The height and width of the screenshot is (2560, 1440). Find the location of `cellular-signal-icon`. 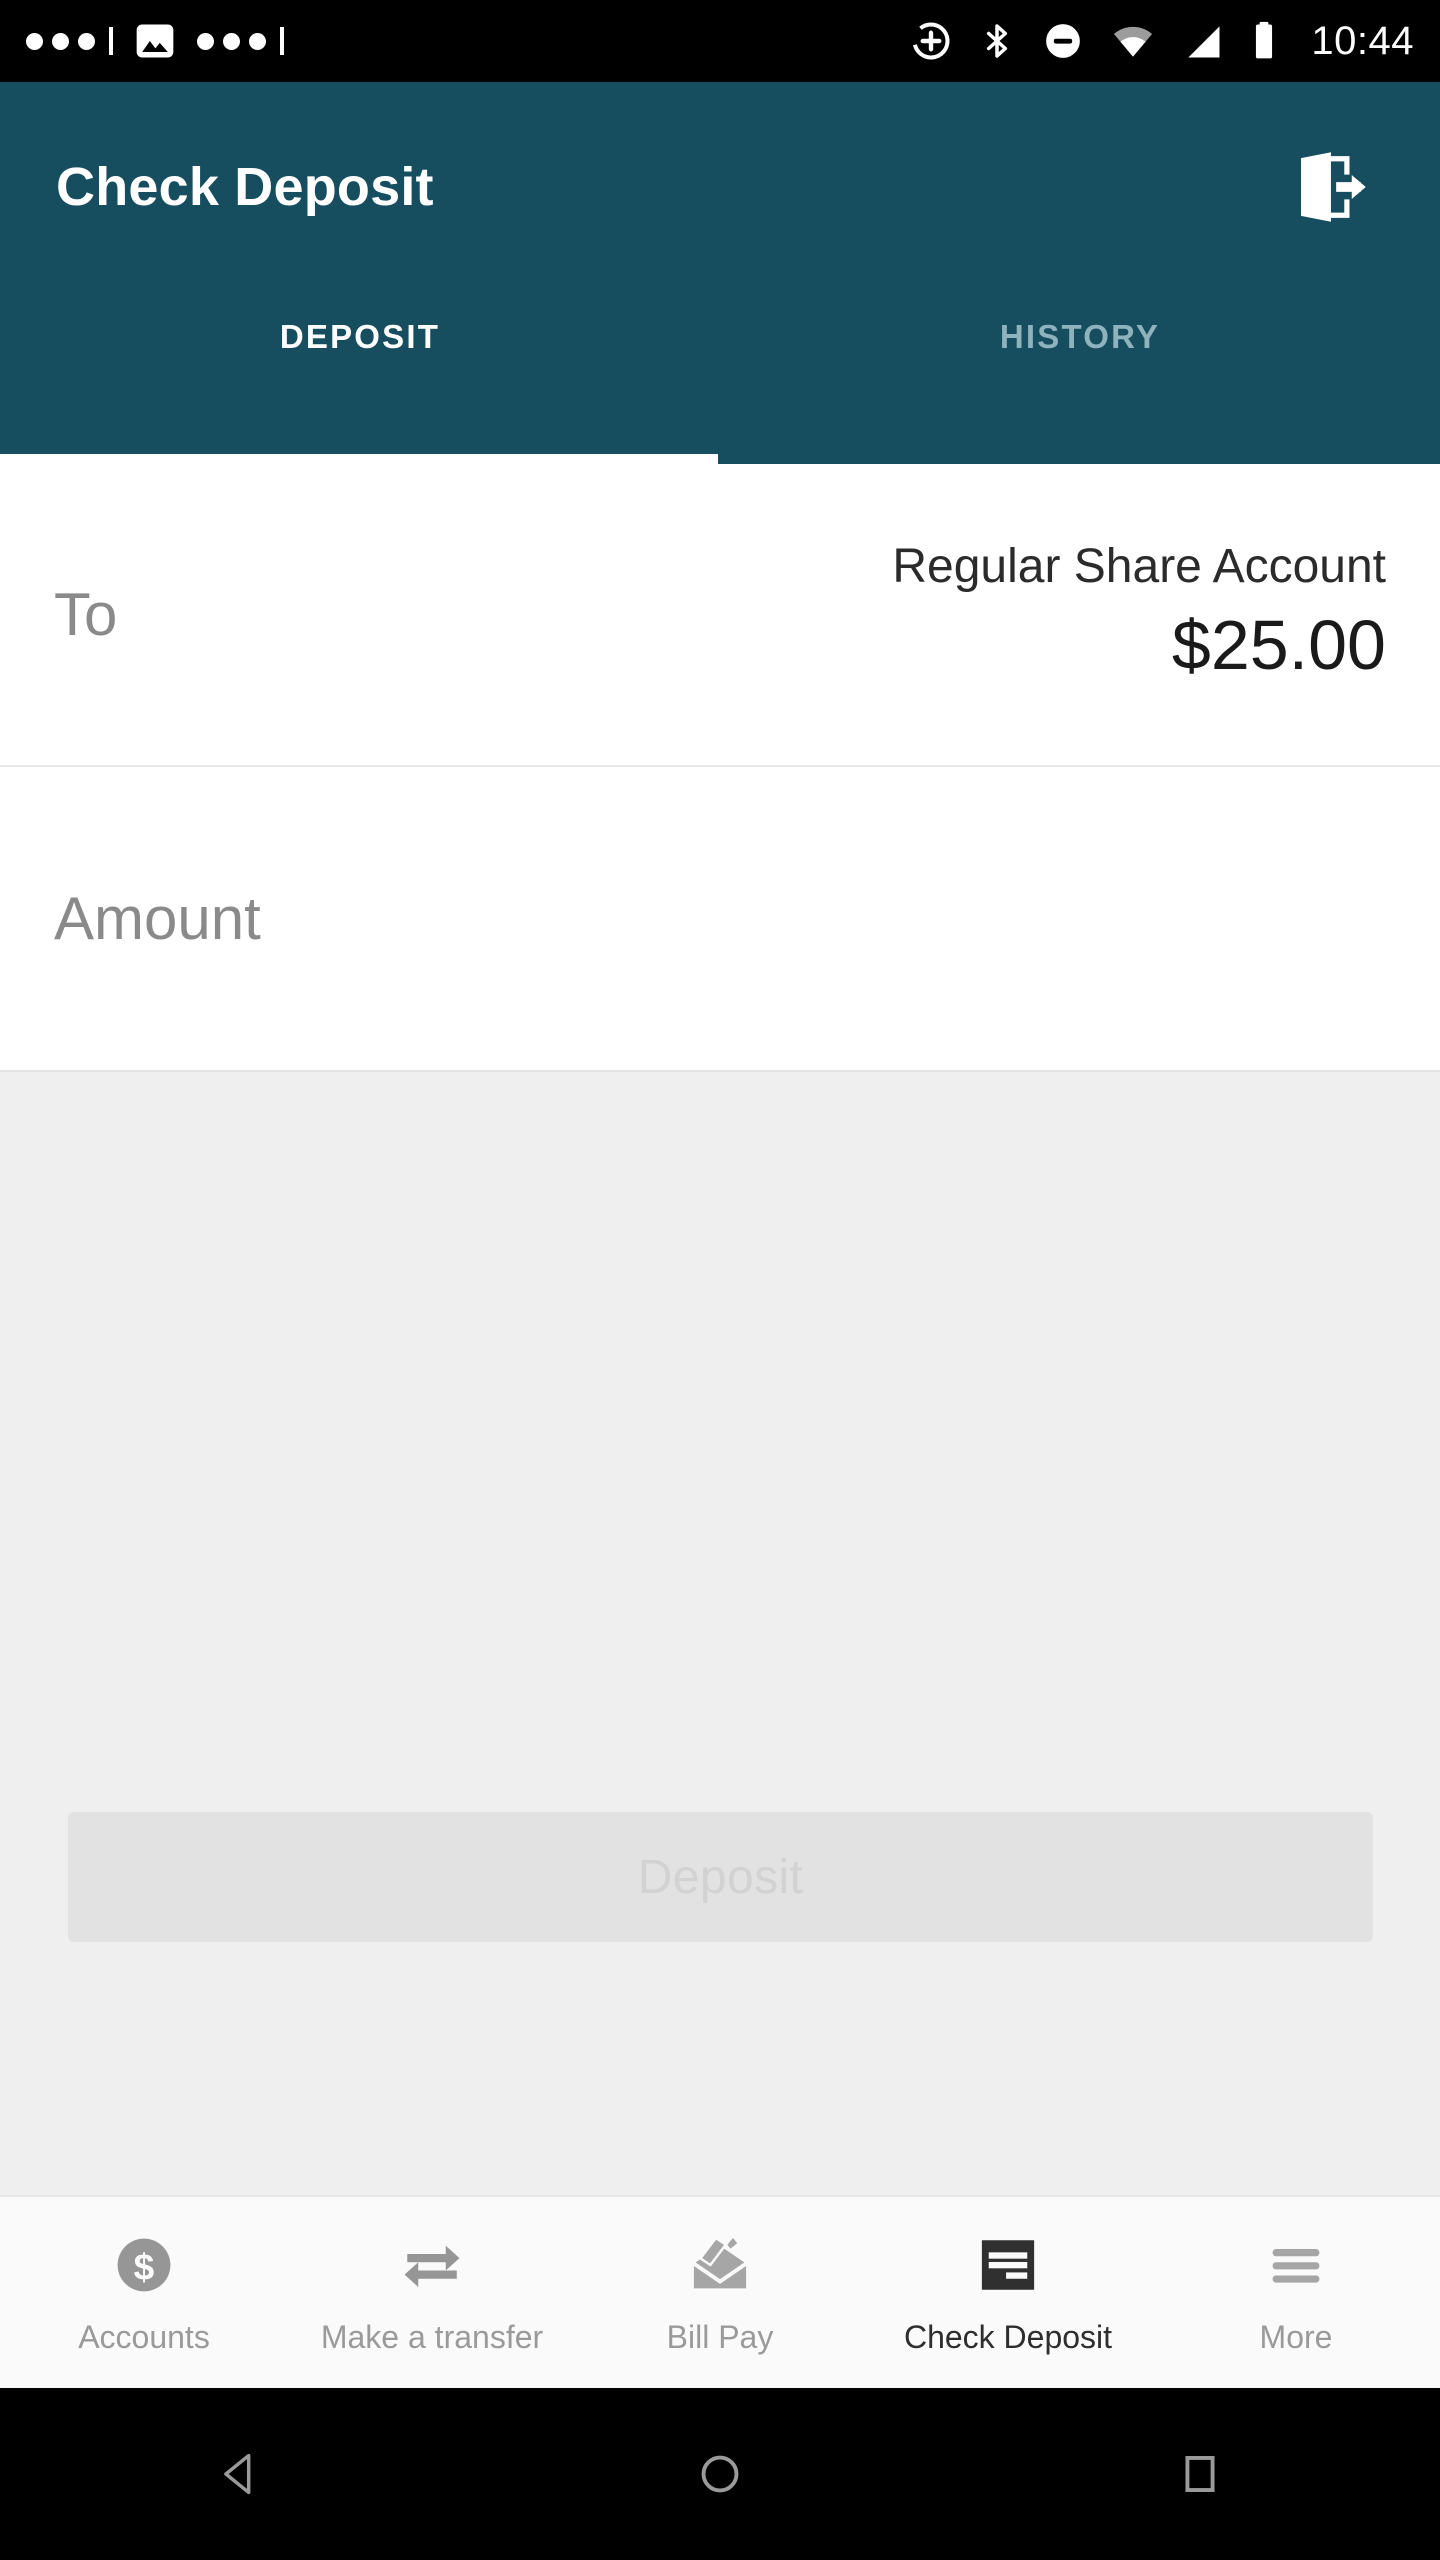

cellular-signal-icon is located at coordinates (1204, 42).